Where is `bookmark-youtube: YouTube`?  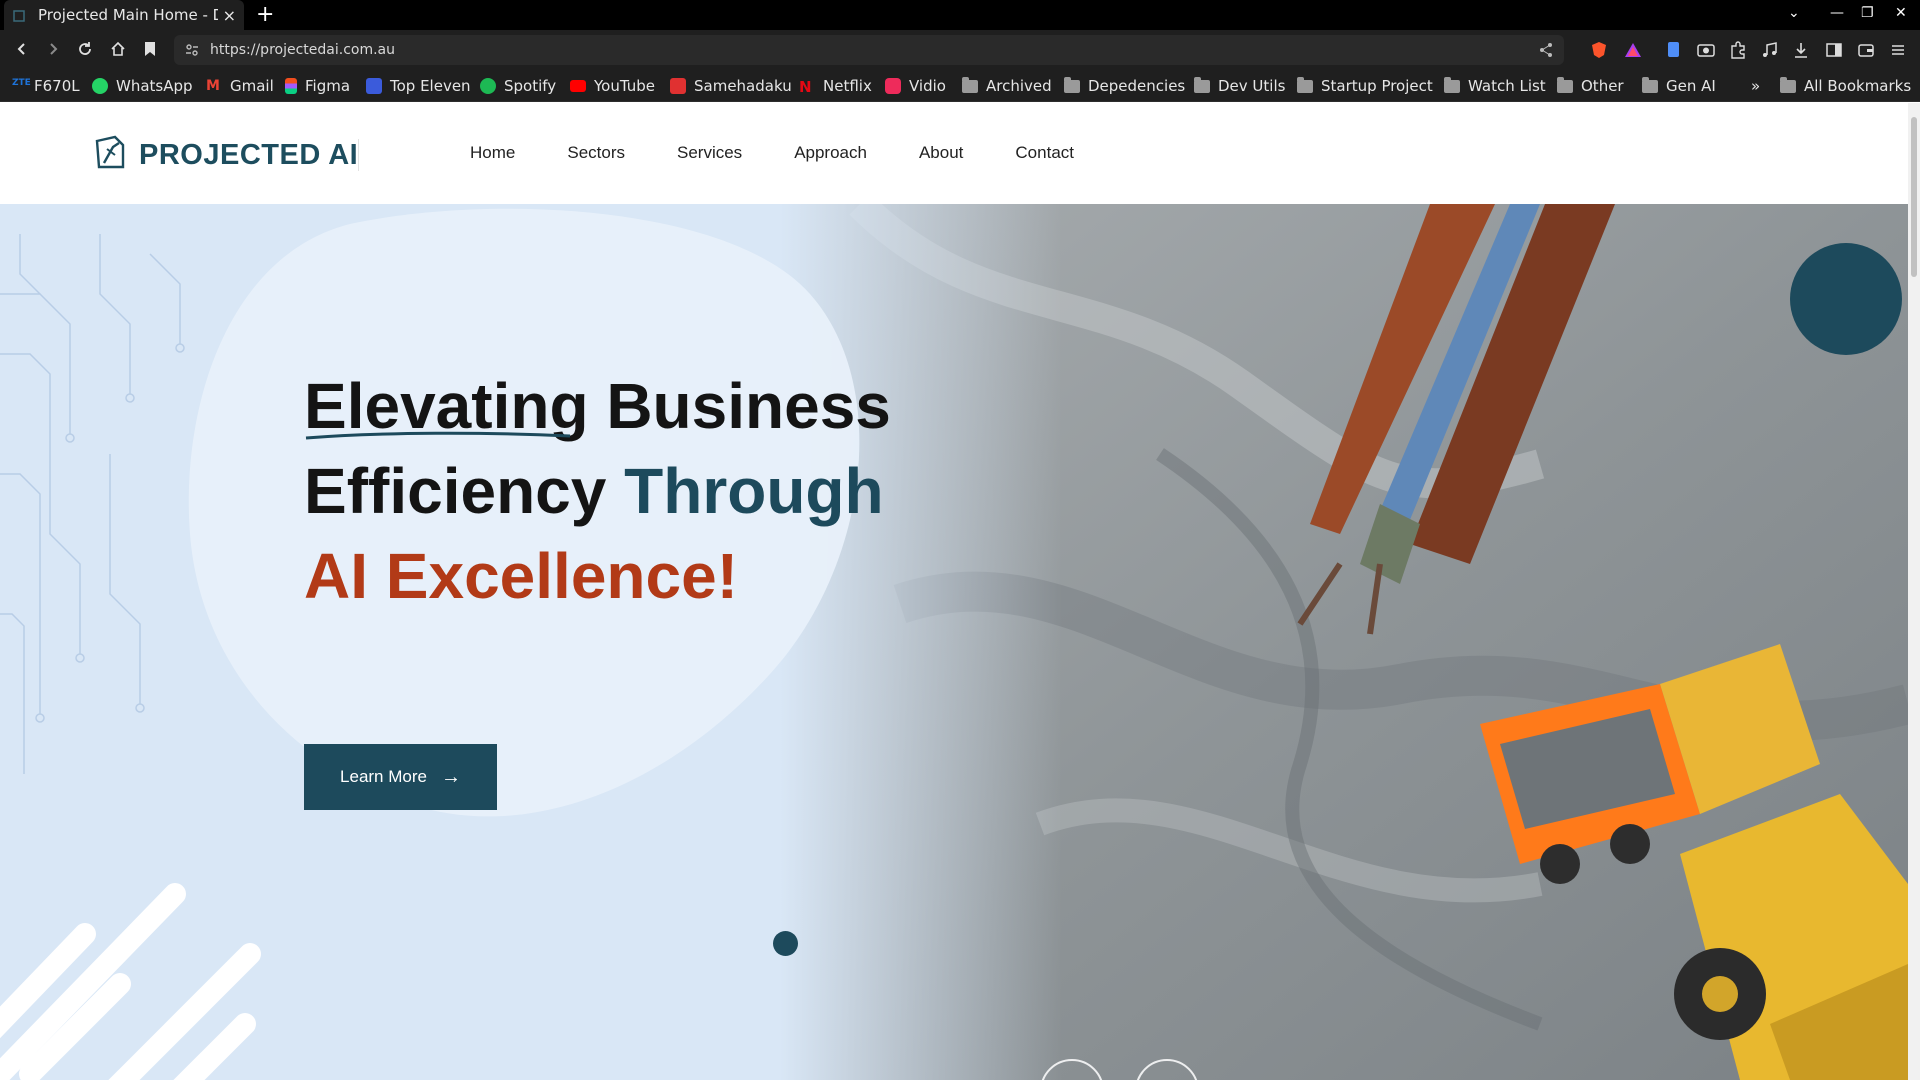 bookmark-youtube: YouTube is located at coordinates (612, 86).